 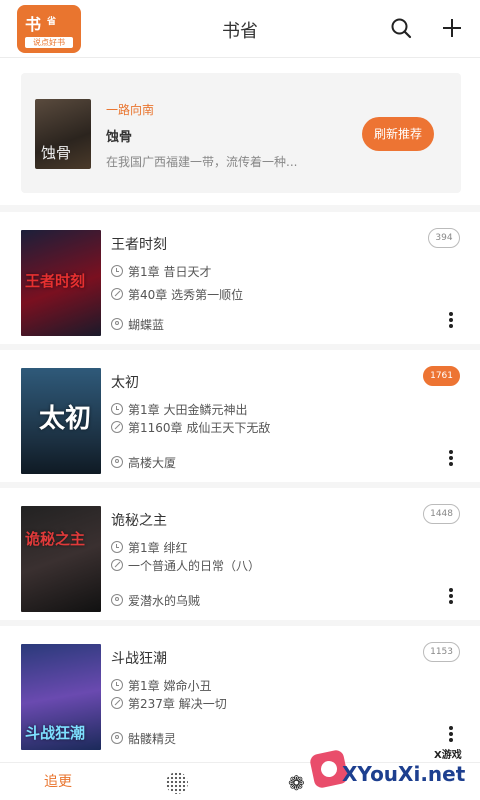 I want to click on first-chapter-row: 第1章 绯红, so click(x=149, y=547).